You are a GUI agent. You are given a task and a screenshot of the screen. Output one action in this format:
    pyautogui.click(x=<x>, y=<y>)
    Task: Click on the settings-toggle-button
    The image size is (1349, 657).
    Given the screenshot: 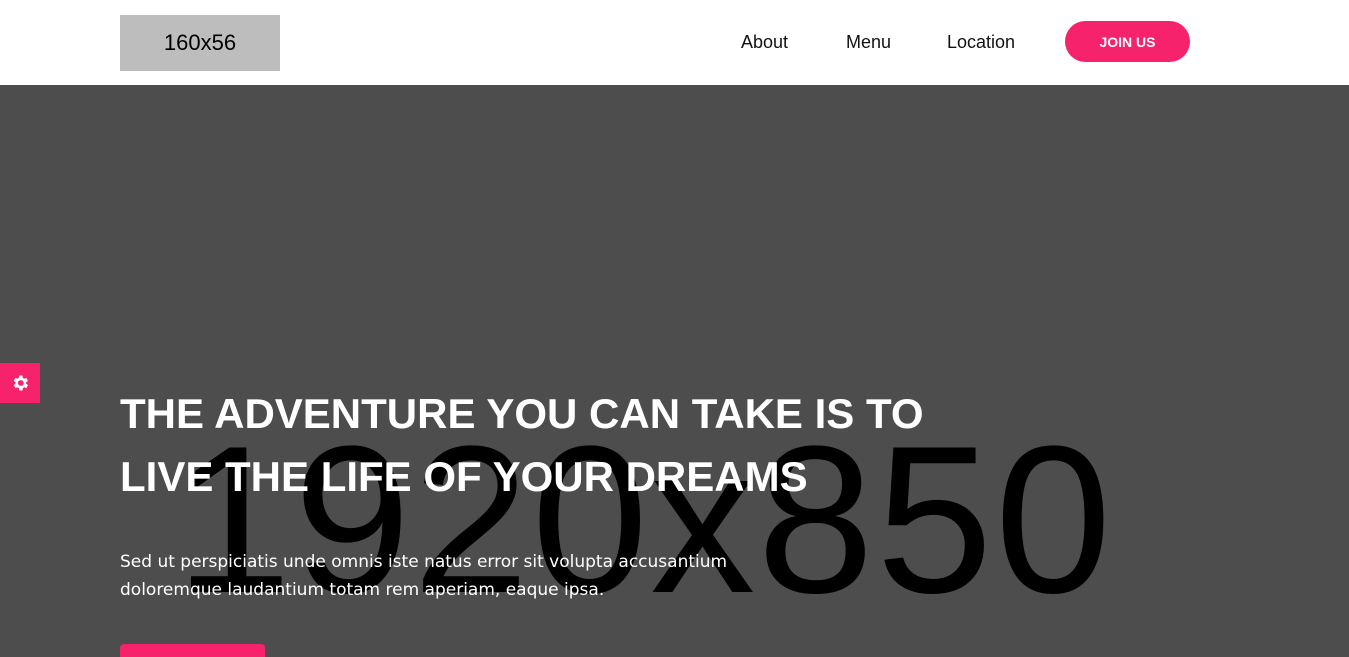 What is the action you would take?
    pyautogui.click(x=20, y=383)
    